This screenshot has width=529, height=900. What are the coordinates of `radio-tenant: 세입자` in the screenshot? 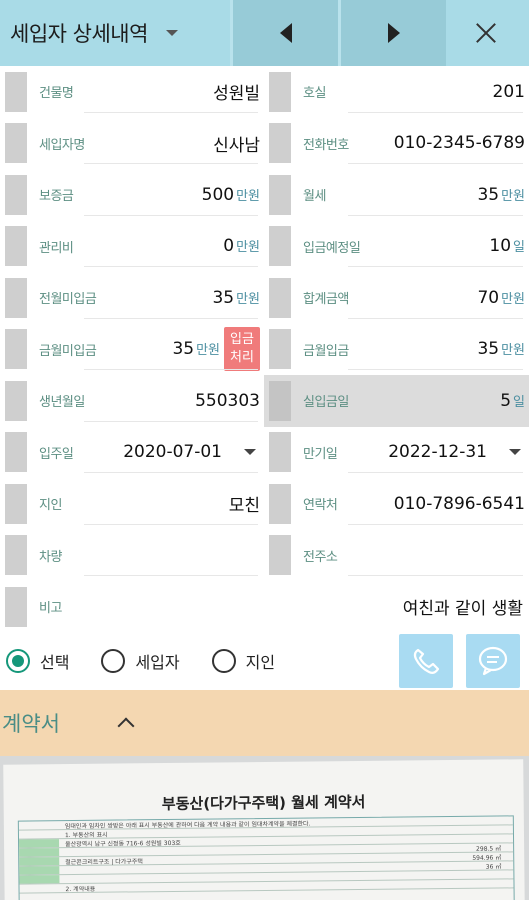 It's located at (140, 661).